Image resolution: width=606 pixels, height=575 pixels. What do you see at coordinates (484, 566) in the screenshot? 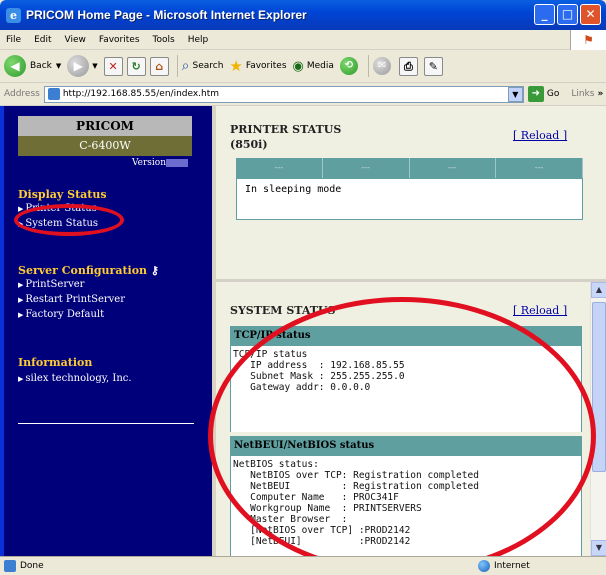
I see `globe-icon` at bounding box center [484, 566].